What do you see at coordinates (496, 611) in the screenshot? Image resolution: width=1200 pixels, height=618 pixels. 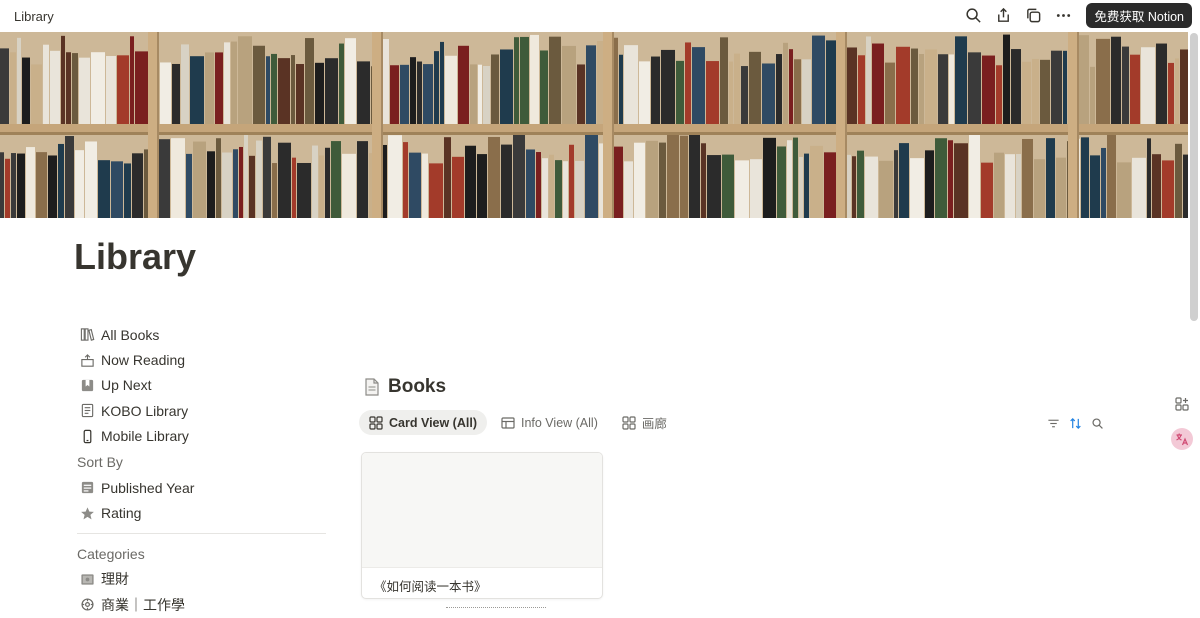 I see `next-card-peek` at bounding box center [496, 611].